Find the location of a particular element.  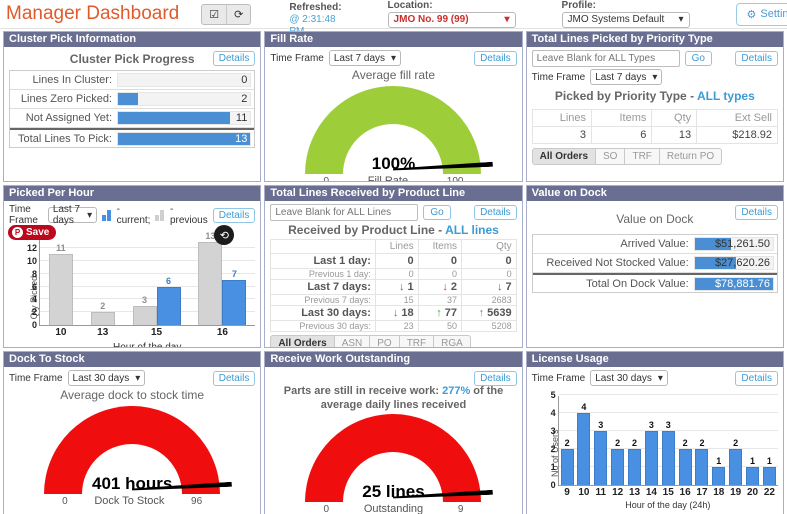

panel-header: Picked Per Hour is located at coordinates (132, 193).